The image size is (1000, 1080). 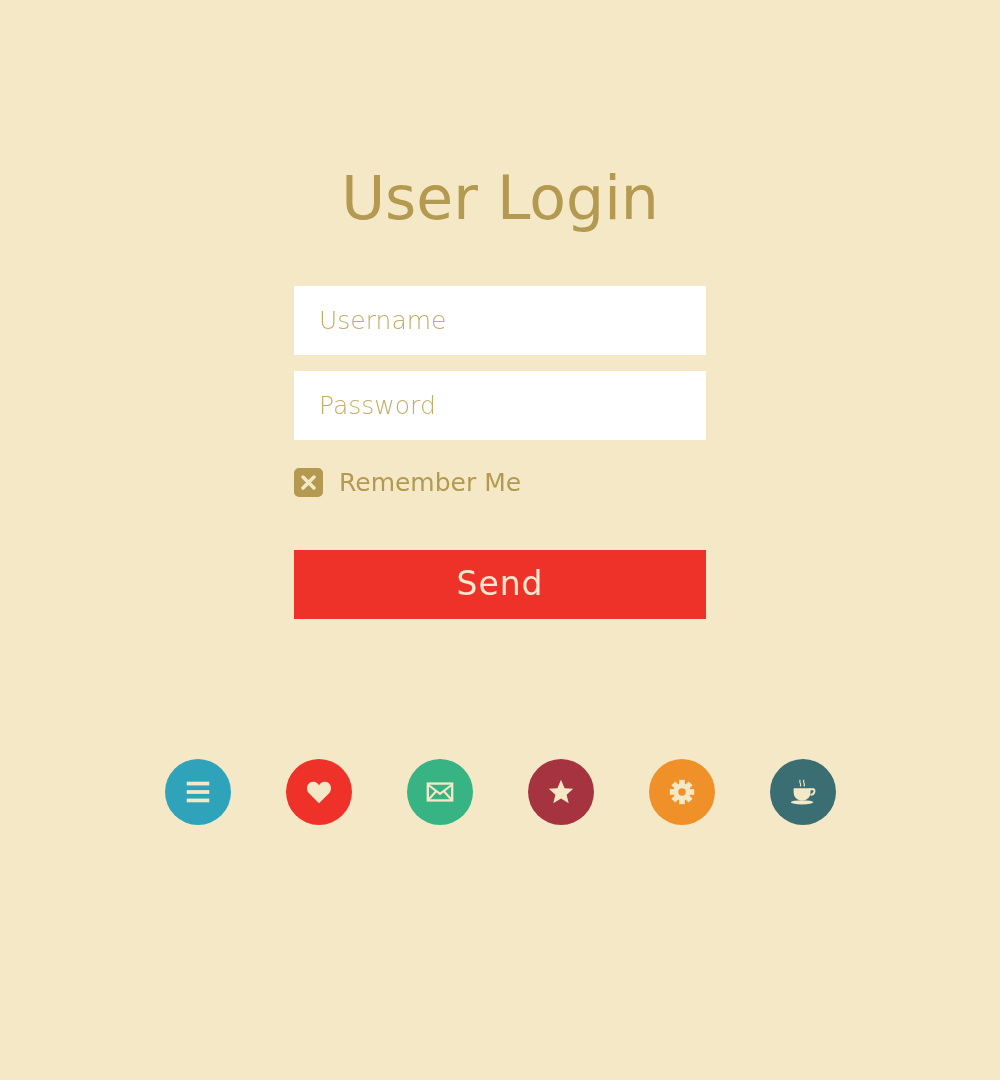 I want to click on send-button: Send, so click(x=500, y=584).